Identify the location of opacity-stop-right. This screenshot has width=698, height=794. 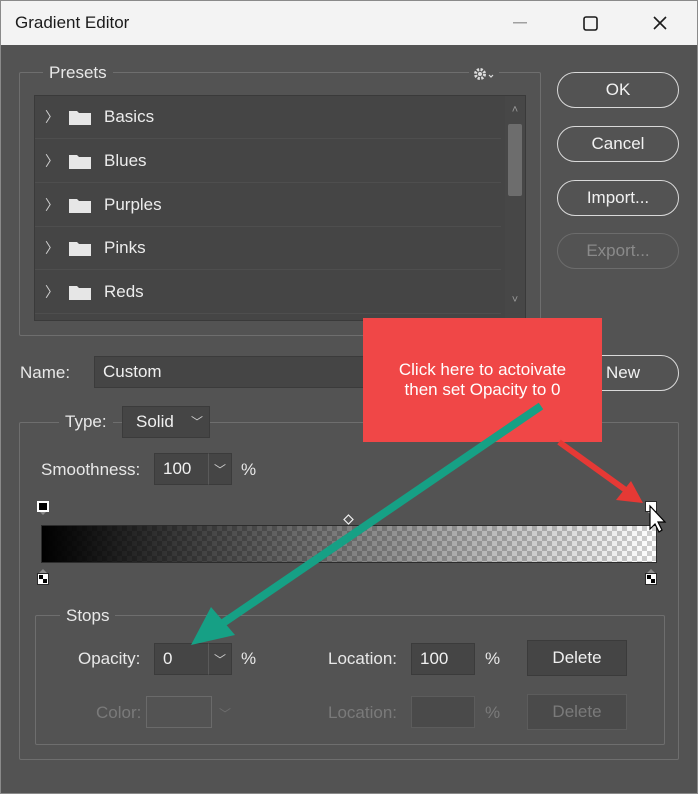
(651, 508).